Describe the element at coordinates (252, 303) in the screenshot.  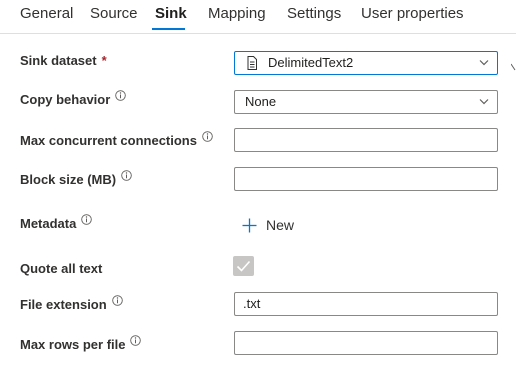
I see `file-extension-value: .txt` at that location.